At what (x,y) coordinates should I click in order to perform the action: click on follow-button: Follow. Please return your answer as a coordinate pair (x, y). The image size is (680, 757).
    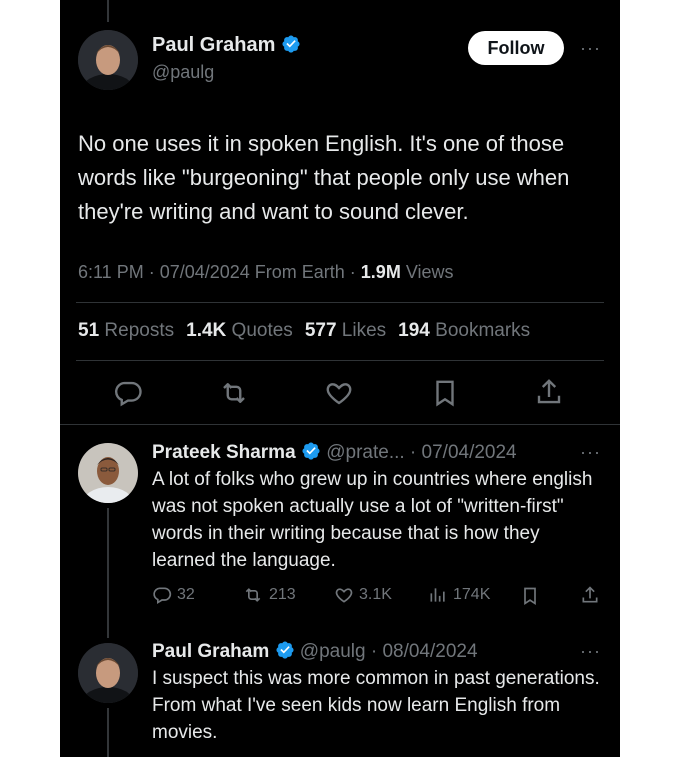
    Looking at the image, I should click on (516, 48).